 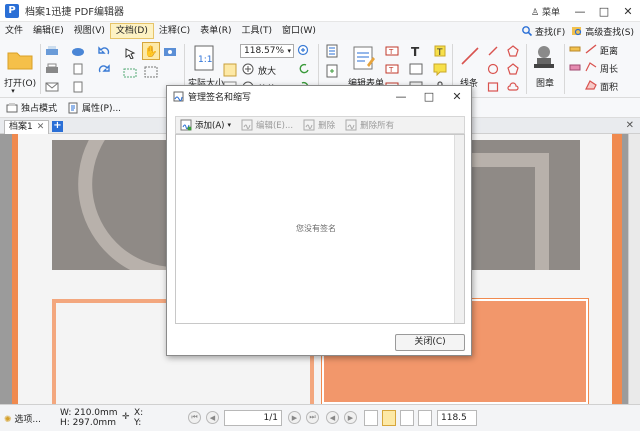 What do you see at coordinates (457, 418) in the screenshot?
I see `status-zoom-input: 118.5` at bounding box center [457, 418].